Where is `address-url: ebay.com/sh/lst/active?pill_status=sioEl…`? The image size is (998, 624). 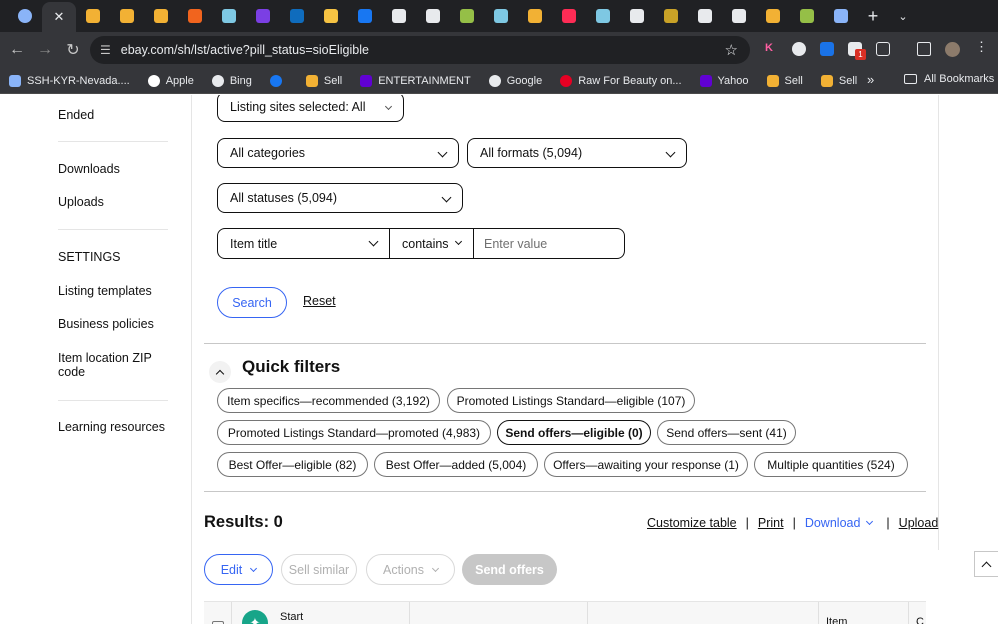 address-url: ebay.com/sh/lst/active?pill_status=sioEl… is located at coordinates (245, 50).